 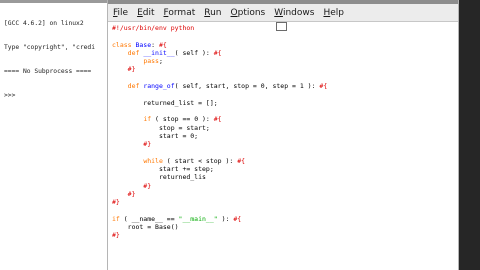 I want to click on menu-label: ptions, so click(x=251, y=12).